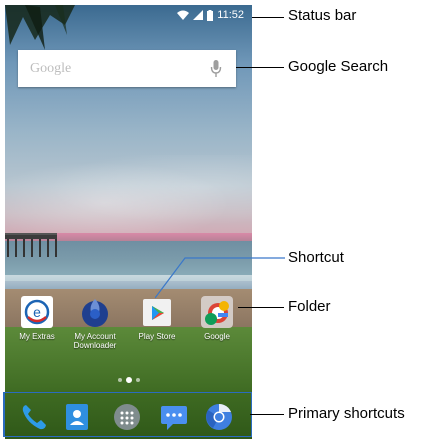 This screenshot has width=435, height=441. Describe the element at coordinates (220, 278) in the screenshot. I see `shortcut-callout-line` at that location.